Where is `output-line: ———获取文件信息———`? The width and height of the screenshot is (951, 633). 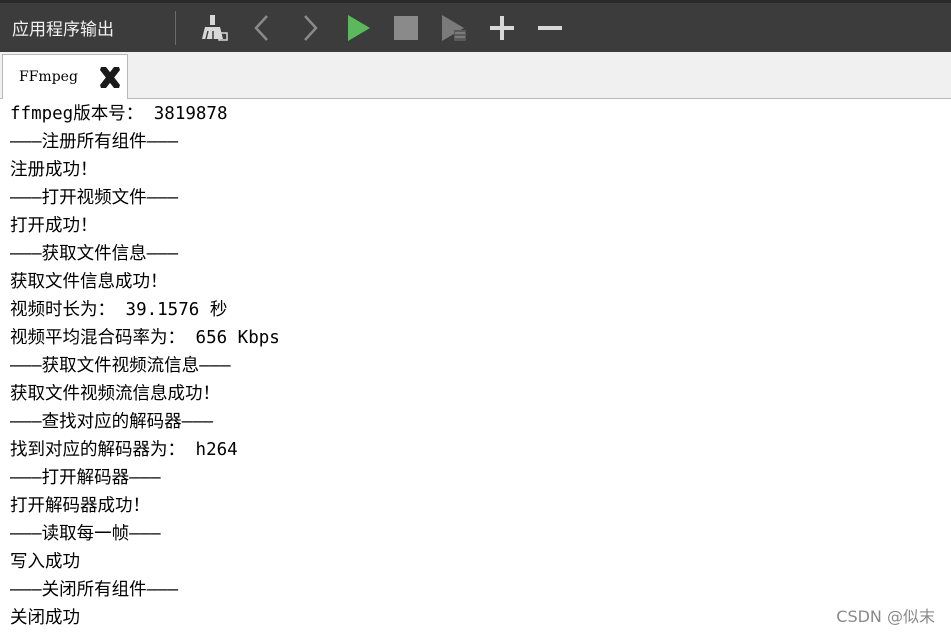 output-line: ———获取文件信息——— is located at coordinates (94, 254).